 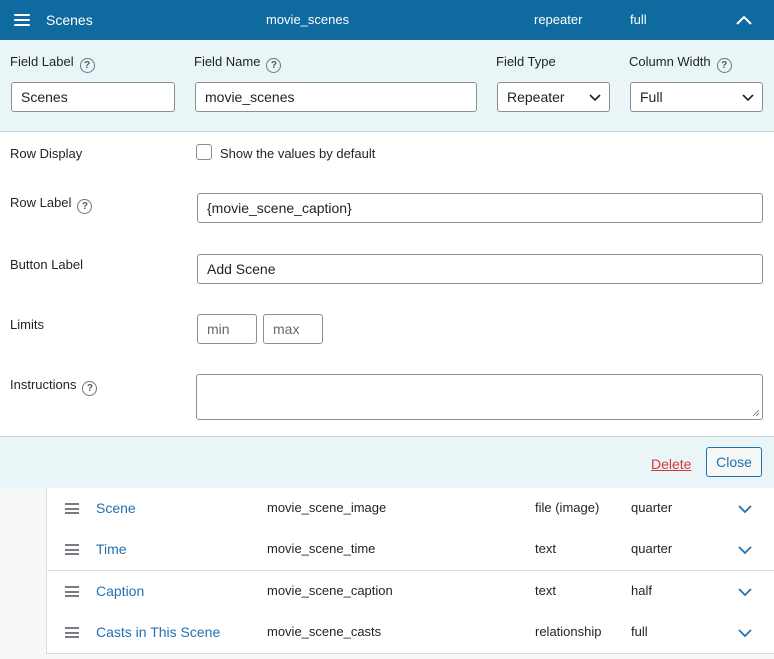 What do you see at coordinates (238, 63) in the screenshot?
I see `field-name-label: Field Name?` at bounding box center [238, 63].